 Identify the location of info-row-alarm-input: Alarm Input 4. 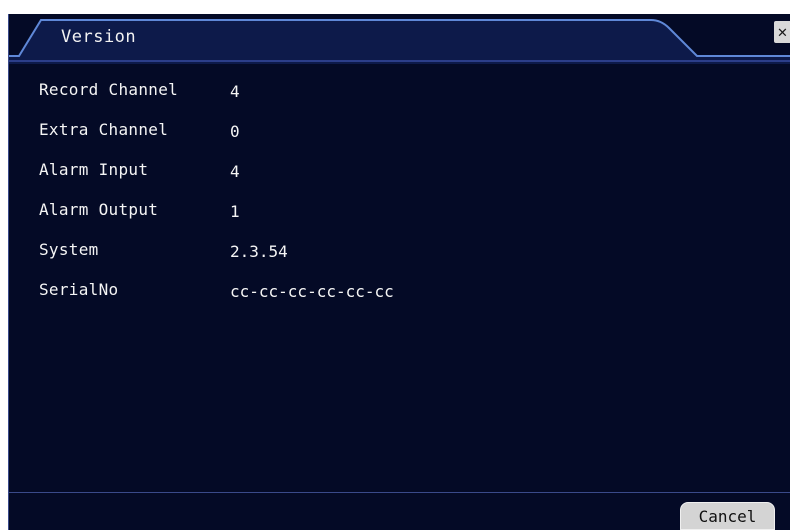
(389, 174).